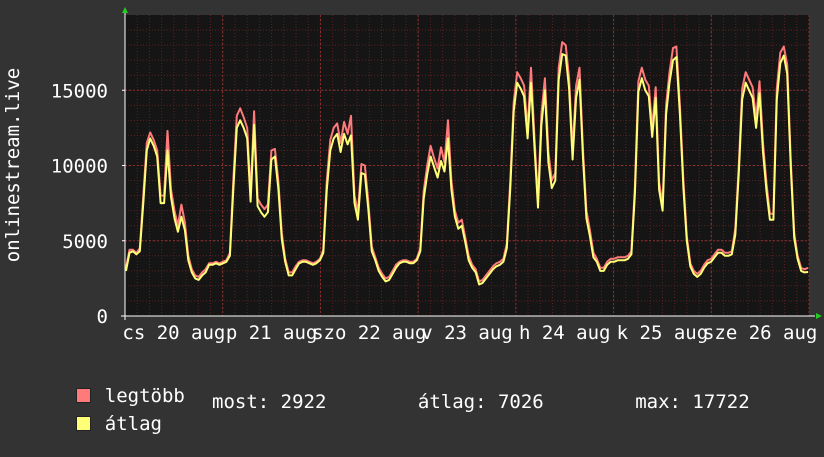  Describe the element at coordinates (13, 165) in the screenshot. I see `y-axis-label: onlinestream.live` at that location.